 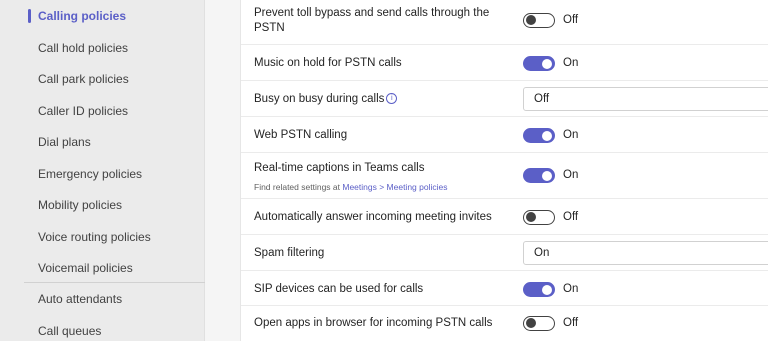 What do you see at coordinates (539, 175) in the screenshot?
I see `real-time-captions-toggle` at bounding box center [539, 175].